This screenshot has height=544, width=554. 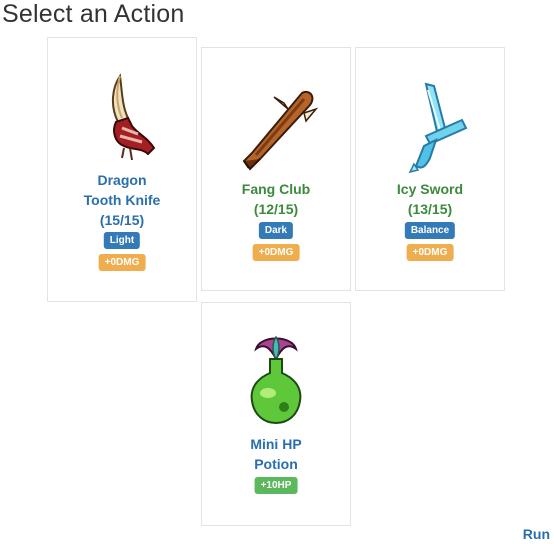 What do you see at coordinates (276, 485) in the screenshot?
I see `heal-bonus-badge: +10HP` at bounding box center [276, 485].